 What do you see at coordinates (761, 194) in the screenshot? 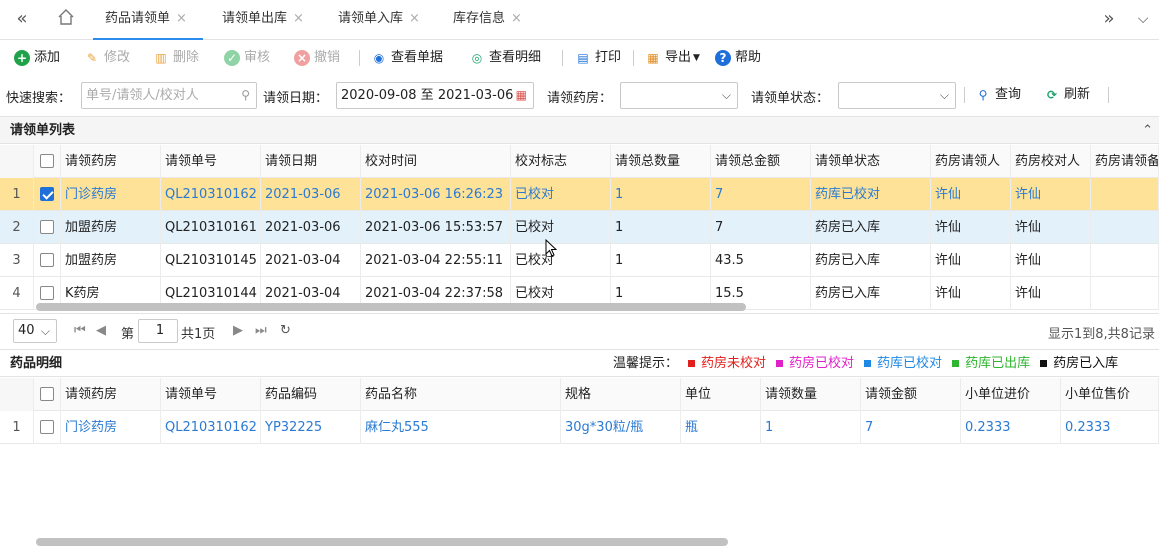
I see `table-cell: 7` at bounding box center [761, 194].